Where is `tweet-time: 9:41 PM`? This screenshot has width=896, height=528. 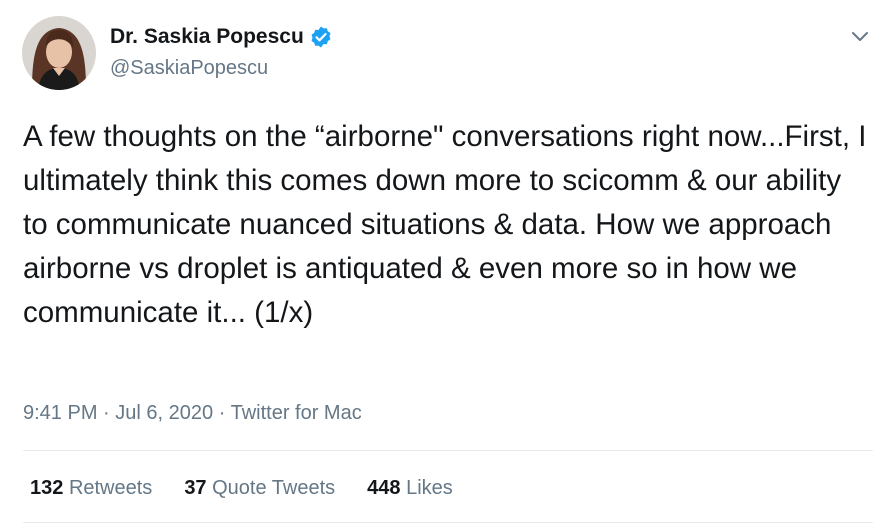
tweet-time: 9:41 PM is located at coordinates (60, 413).